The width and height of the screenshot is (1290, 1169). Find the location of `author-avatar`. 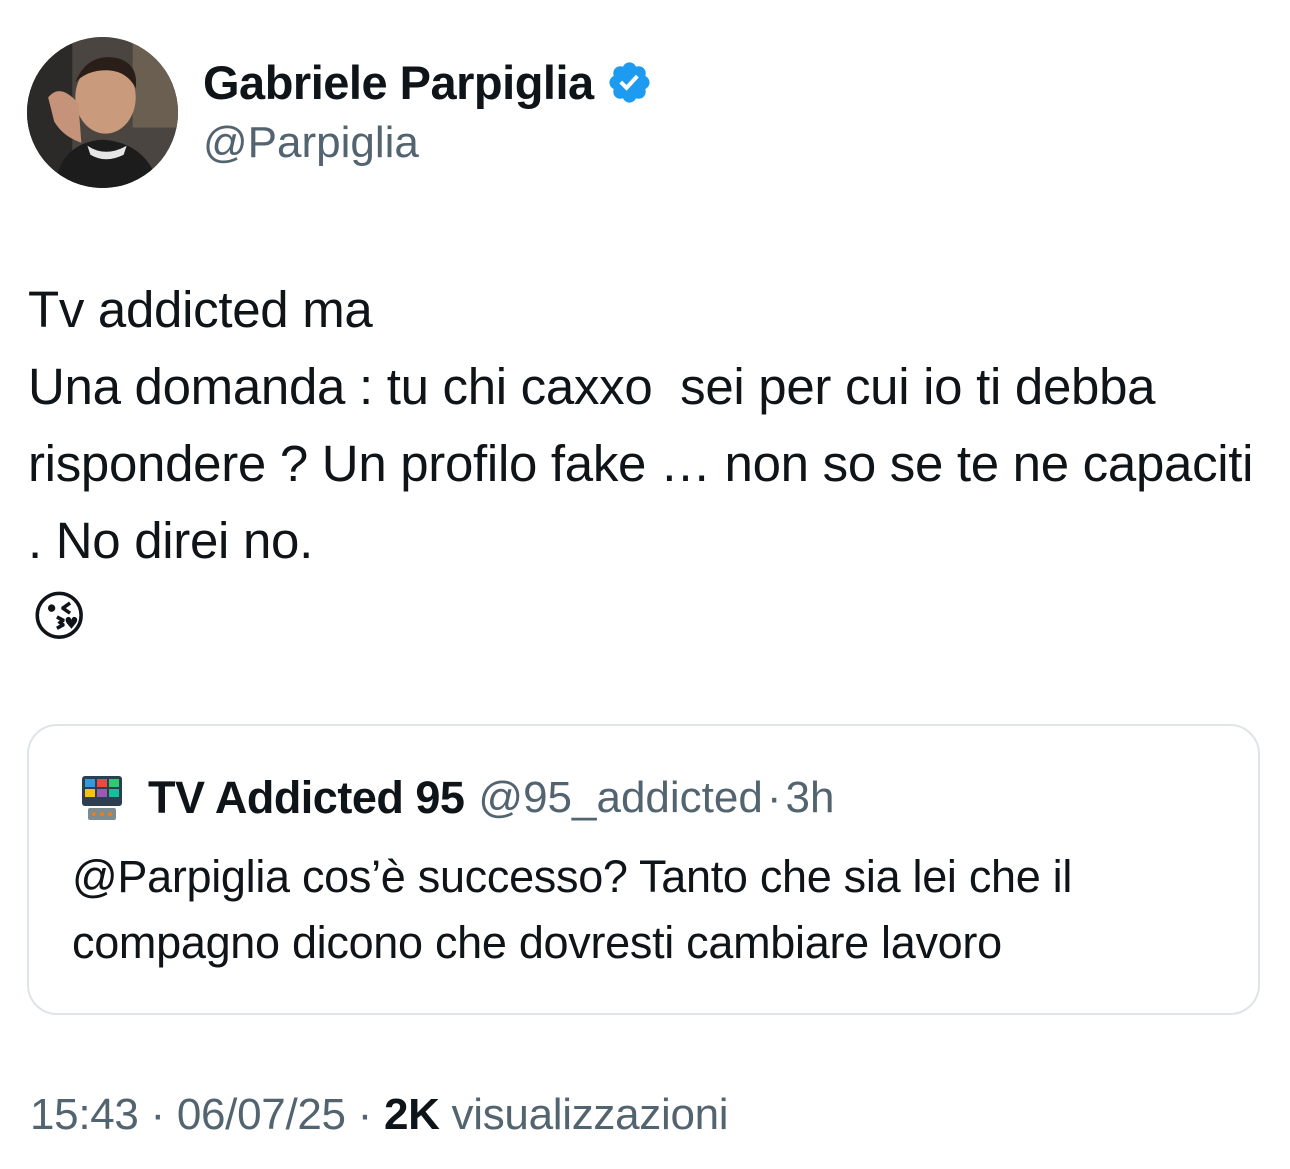

author-avatar is located at coordinates (102, 112).